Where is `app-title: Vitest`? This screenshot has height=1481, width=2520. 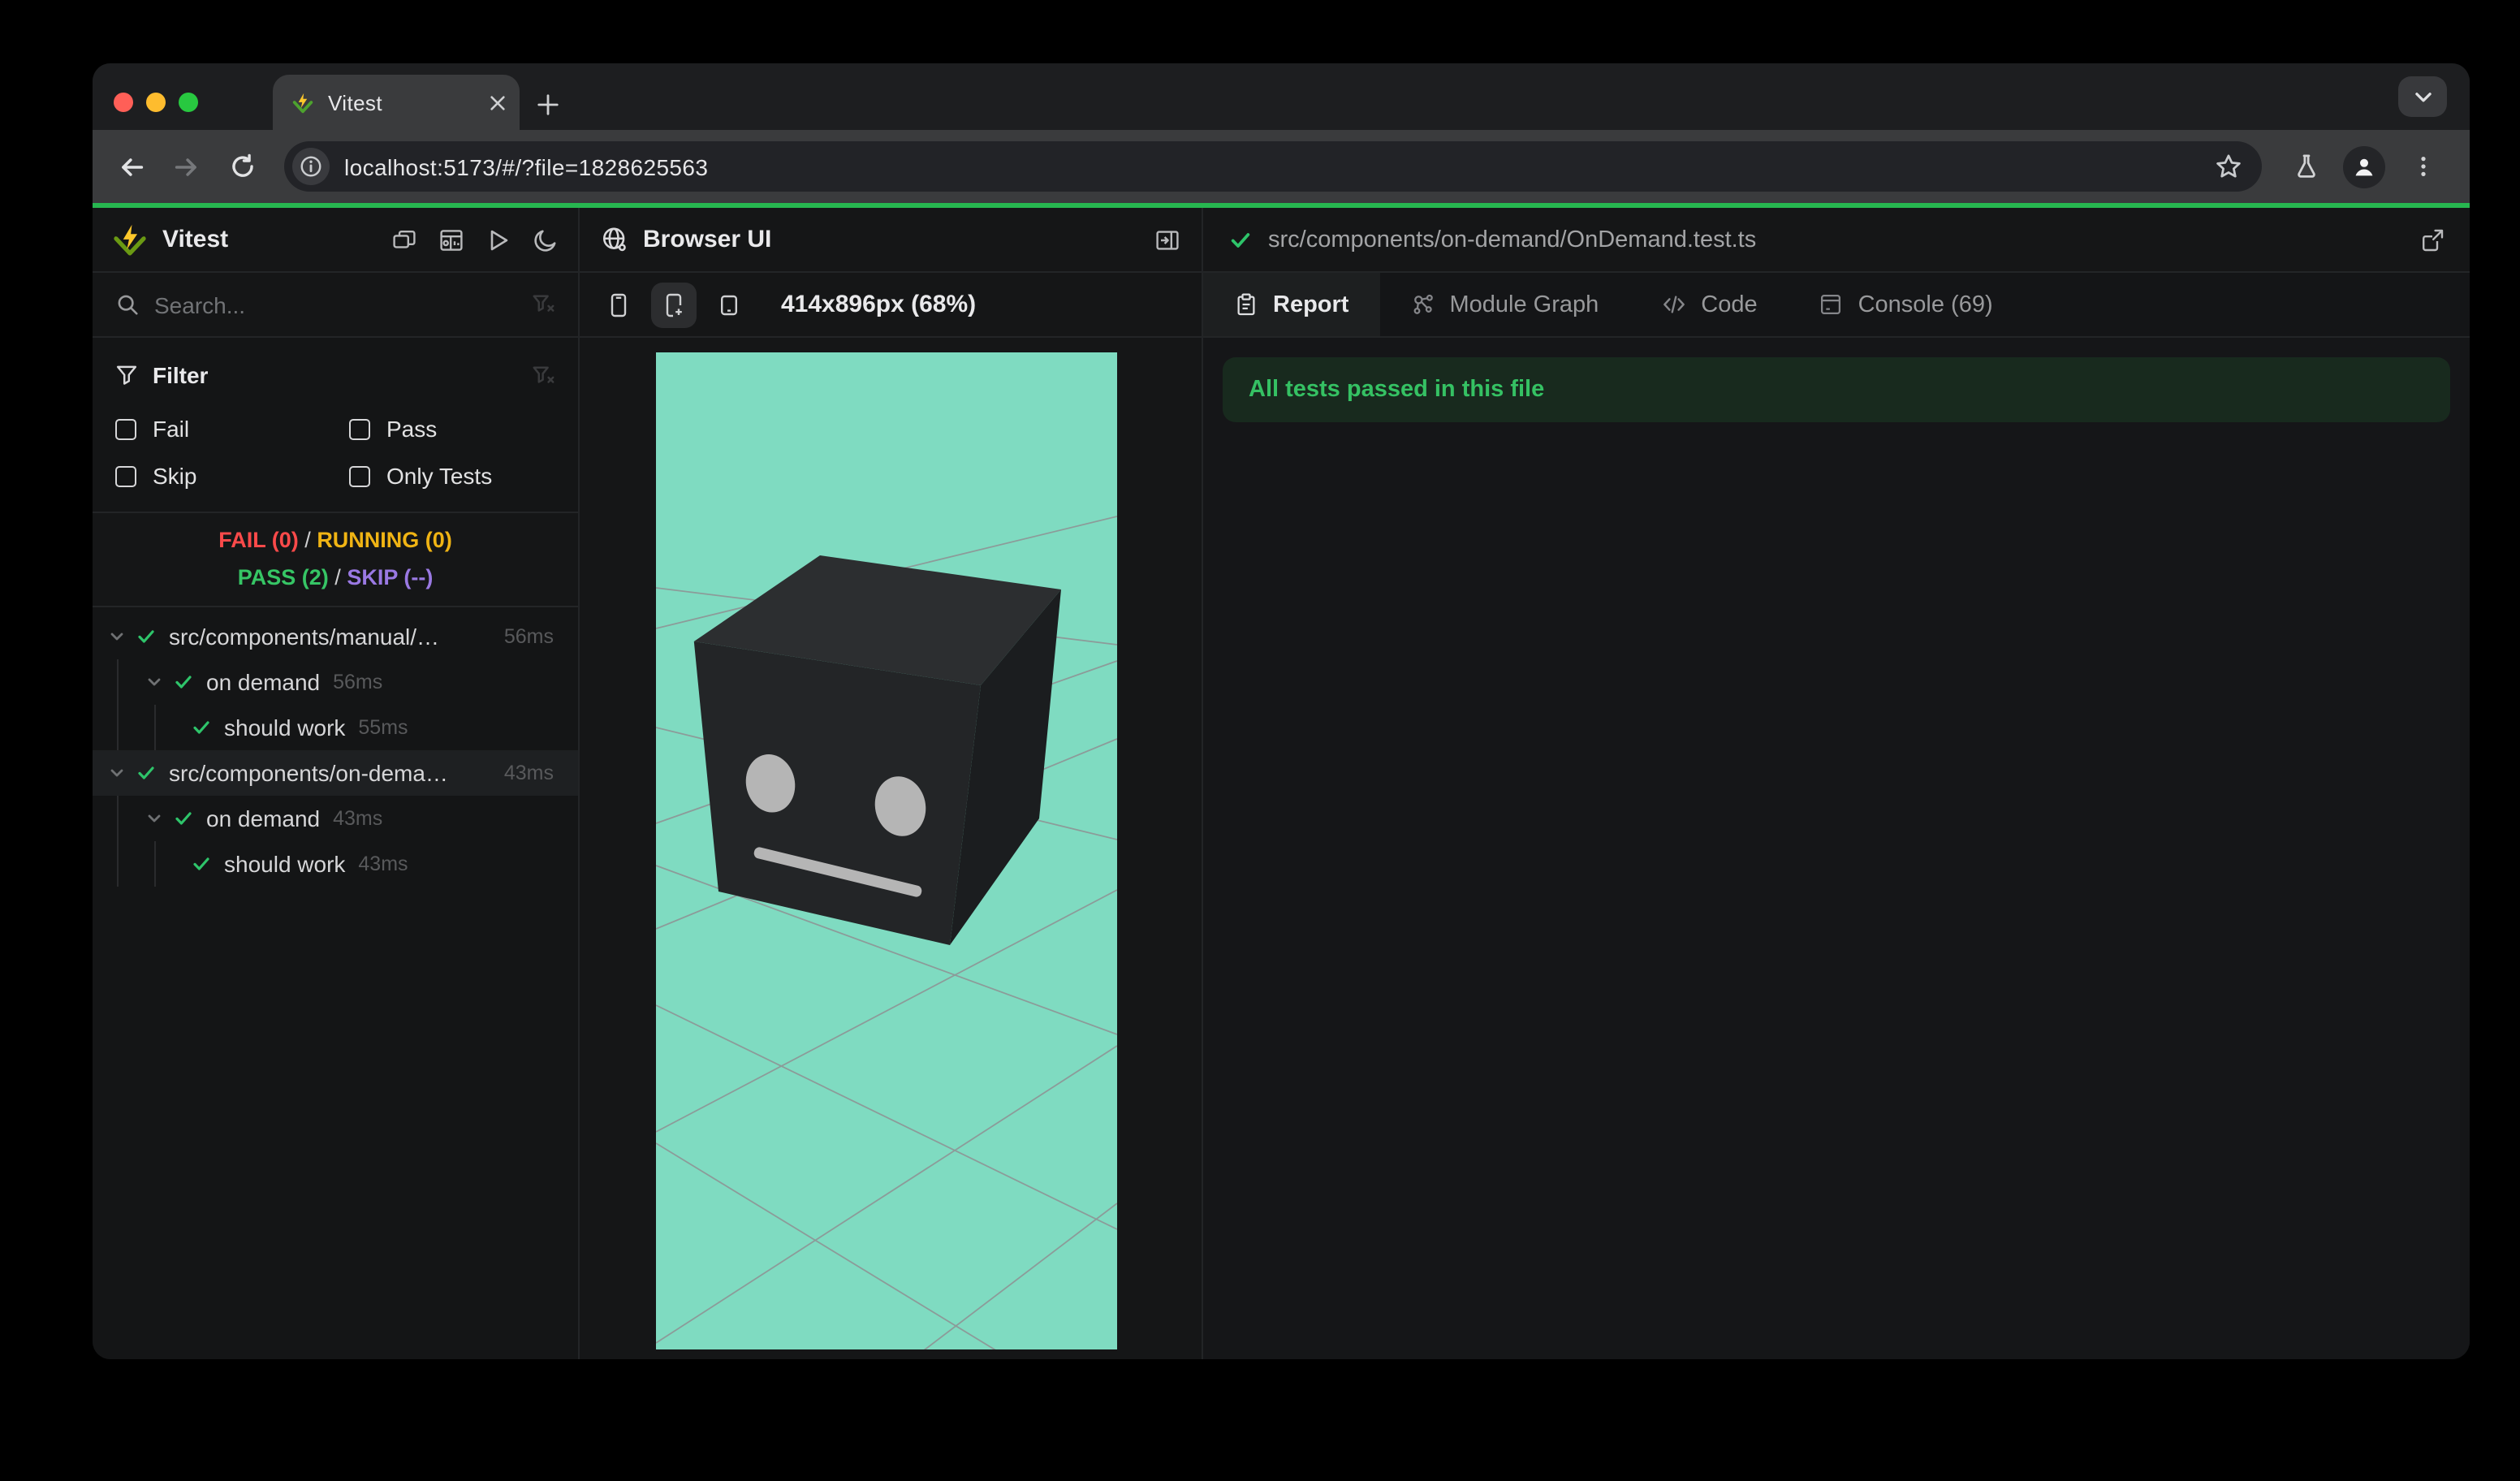
app-title: Vitest is located at coordinates (195, 239).